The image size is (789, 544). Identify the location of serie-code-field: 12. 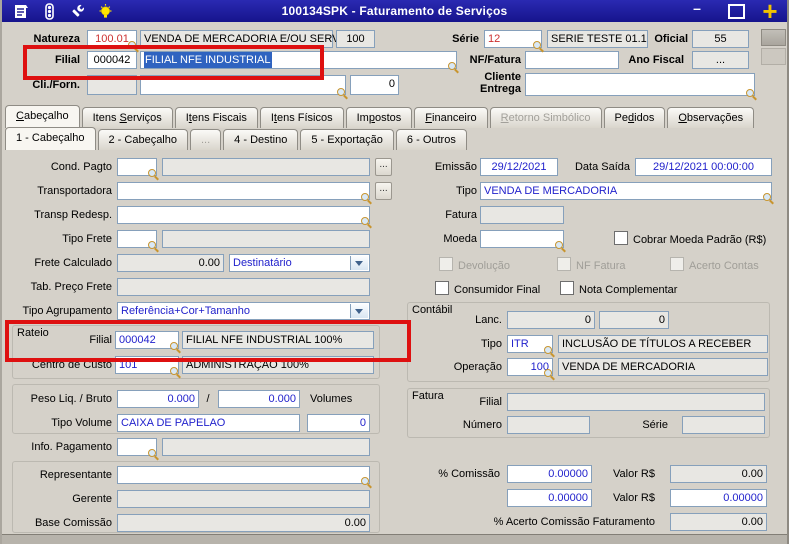
(513, 40).